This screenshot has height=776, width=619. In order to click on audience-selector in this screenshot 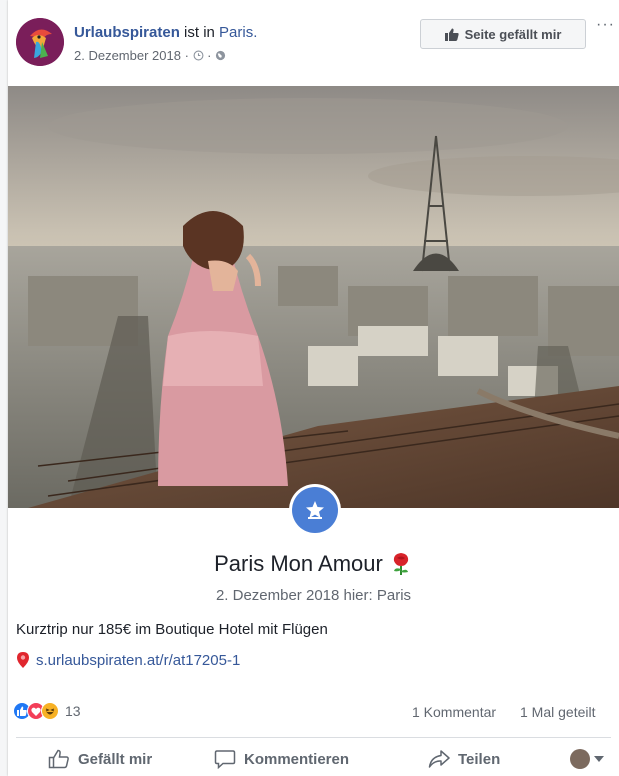, I will do `click(587, 759)`.